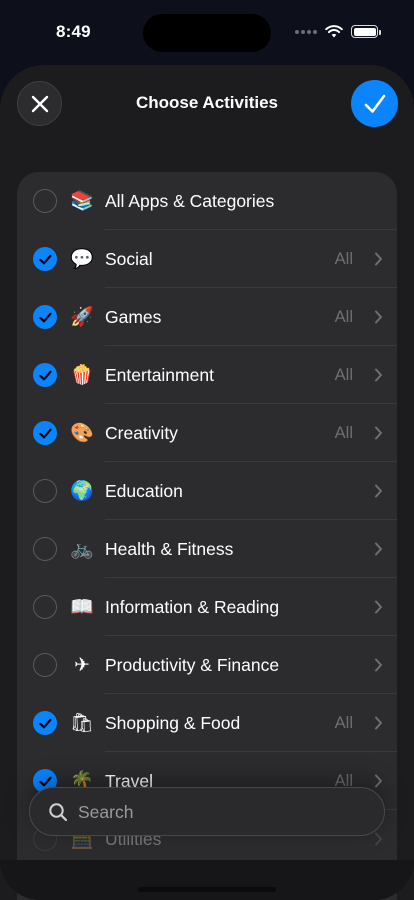 This screenshot has height=900, width=414. I want to click on category-label: Health & Fitness, so click(169, 549).